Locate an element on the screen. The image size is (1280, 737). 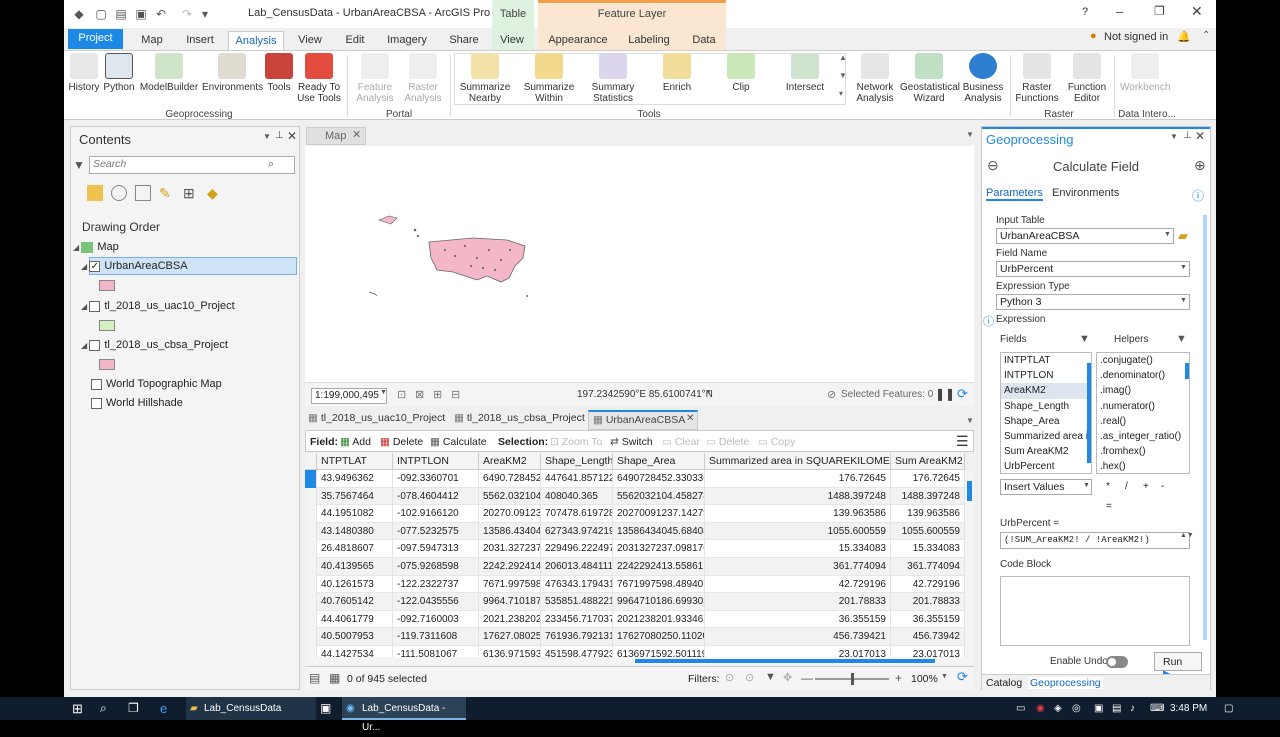
table-cell: 761936.792131 is located at coordinates (577, 637).